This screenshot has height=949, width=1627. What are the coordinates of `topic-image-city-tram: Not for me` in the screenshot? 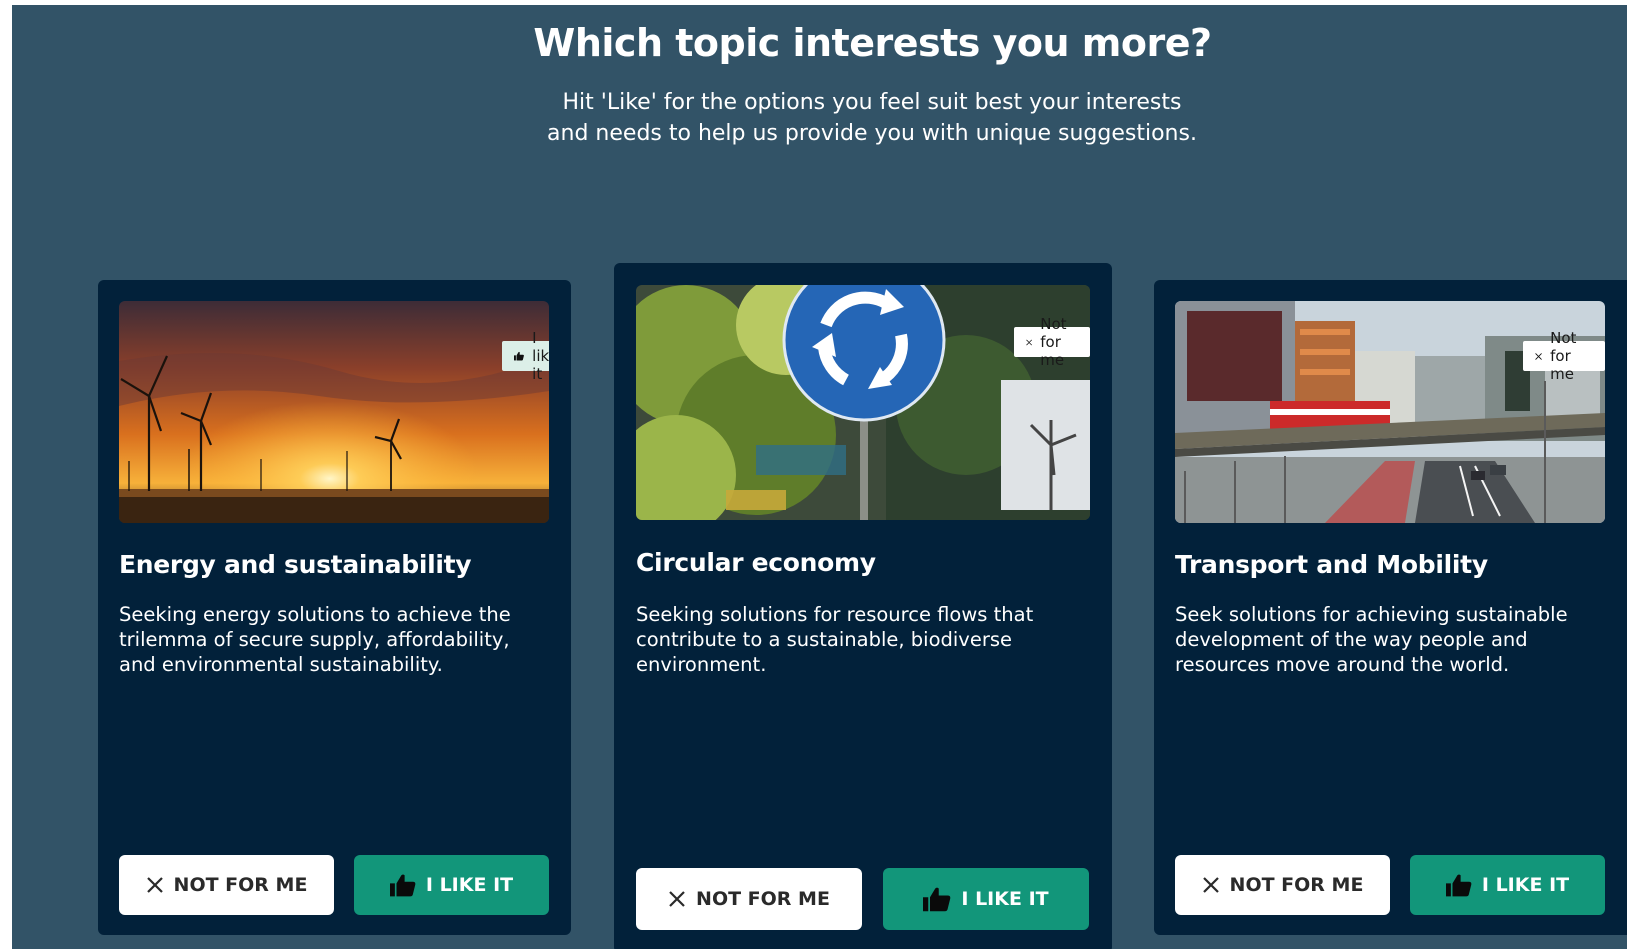 It's located at (1390, 412).